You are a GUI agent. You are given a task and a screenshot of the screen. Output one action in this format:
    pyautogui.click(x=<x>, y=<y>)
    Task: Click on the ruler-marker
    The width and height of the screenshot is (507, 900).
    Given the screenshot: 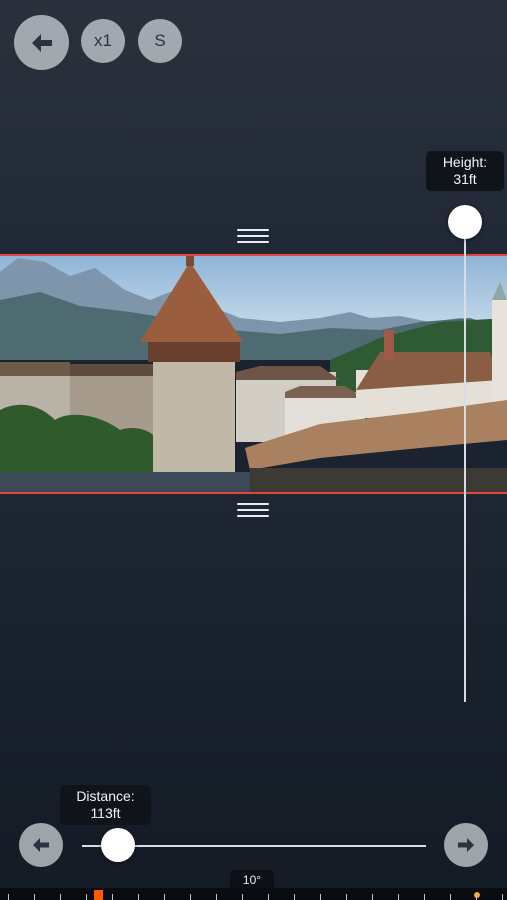 What is the action you would take?
    pyautogui.click(x=98, y=895)
    